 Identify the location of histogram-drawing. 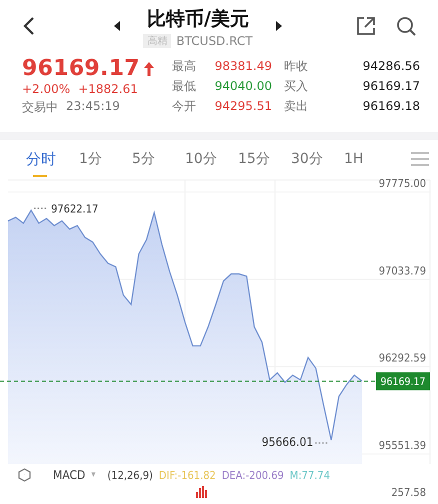
(203, 492).